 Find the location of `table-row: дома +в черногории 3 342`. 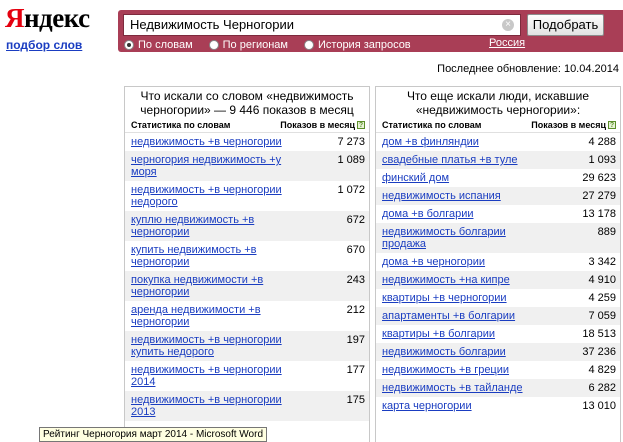

table-row: дома +в черногории 3 342 is located at coordinates (498, 262).